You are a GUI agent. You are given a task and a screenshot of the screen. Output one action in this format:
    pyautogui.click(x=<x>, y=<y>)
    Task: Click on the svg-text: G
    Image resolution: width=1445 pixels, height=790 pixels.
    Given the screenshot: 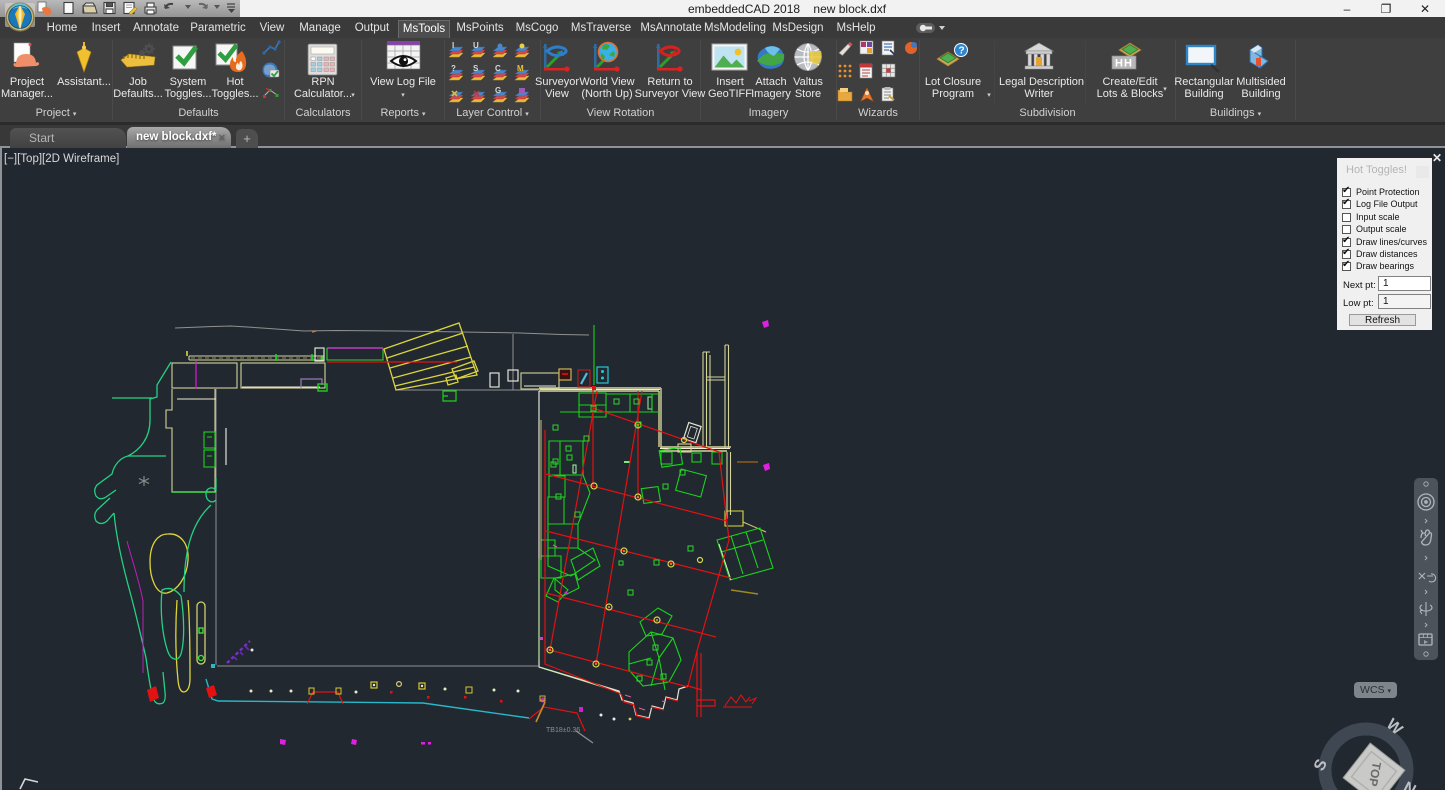 What is the action you would take?
    pyautogui.click(x=498, y=90)
    